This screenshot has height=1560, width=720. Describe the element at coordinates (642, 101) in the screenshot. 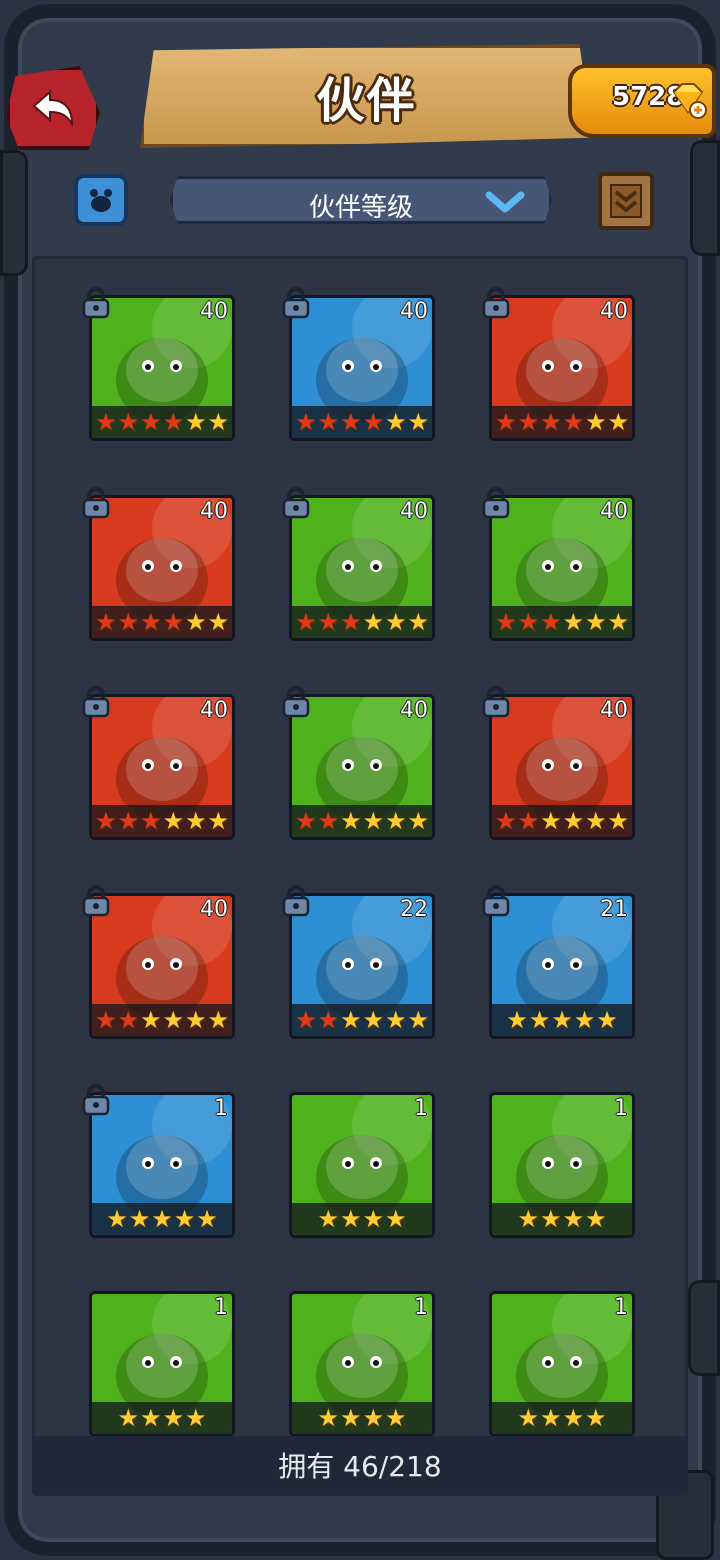

I see `currency-display: 5728` at that location.